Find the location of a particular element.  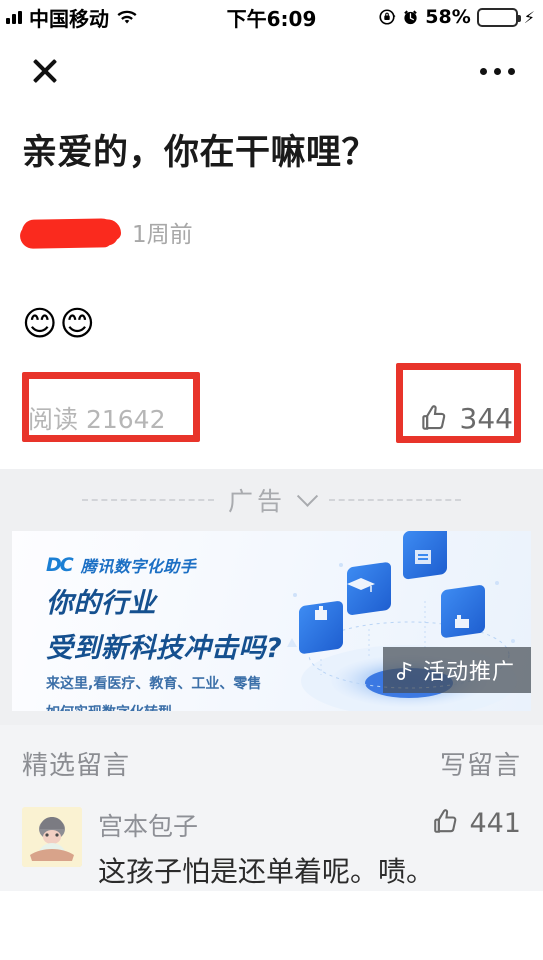

ad-brand-name: 腾讯数字化助手 is located at coordinates (138, 567).